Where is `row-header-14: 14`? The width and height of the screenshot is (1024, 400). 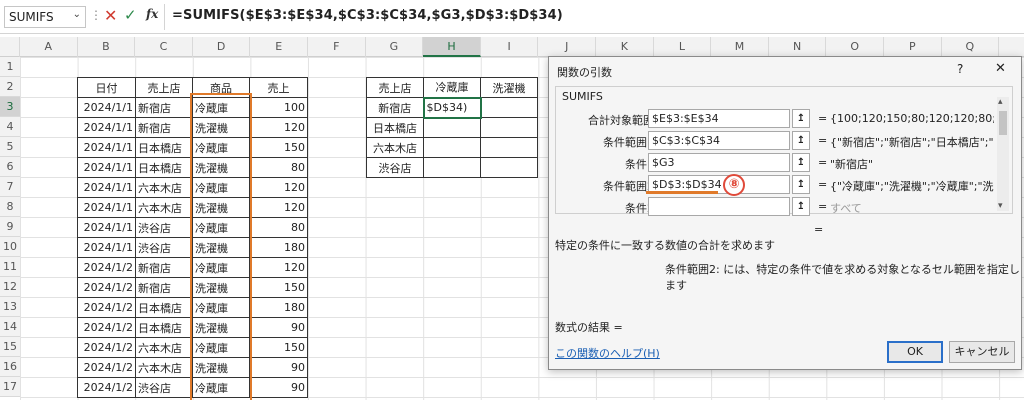
row-header-14: 14 is located at coordinates (10, 327).